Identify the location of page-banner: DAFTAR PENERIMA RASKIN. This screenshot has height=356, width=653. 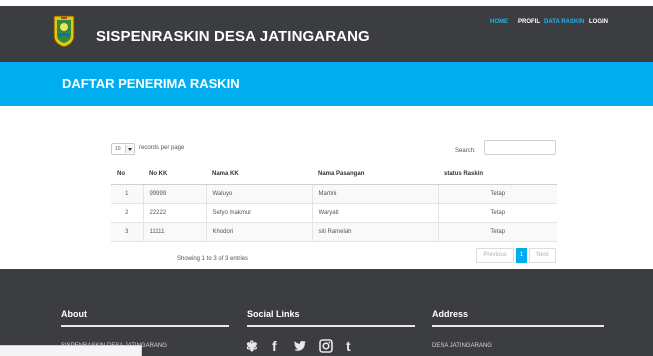
(326, 84).